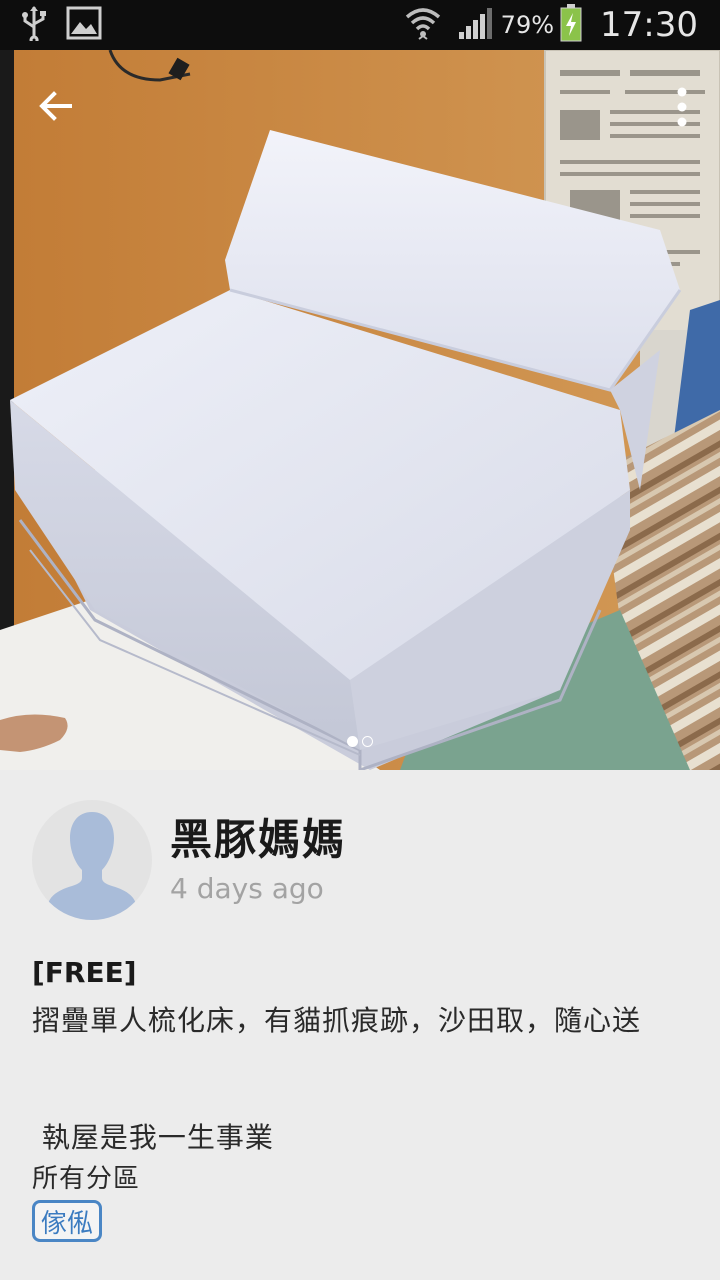 This screenshot has height=1280, width=720. Describe the element at coordinates (367, 741) in the screenshot. I see `pager-dot` at that location.